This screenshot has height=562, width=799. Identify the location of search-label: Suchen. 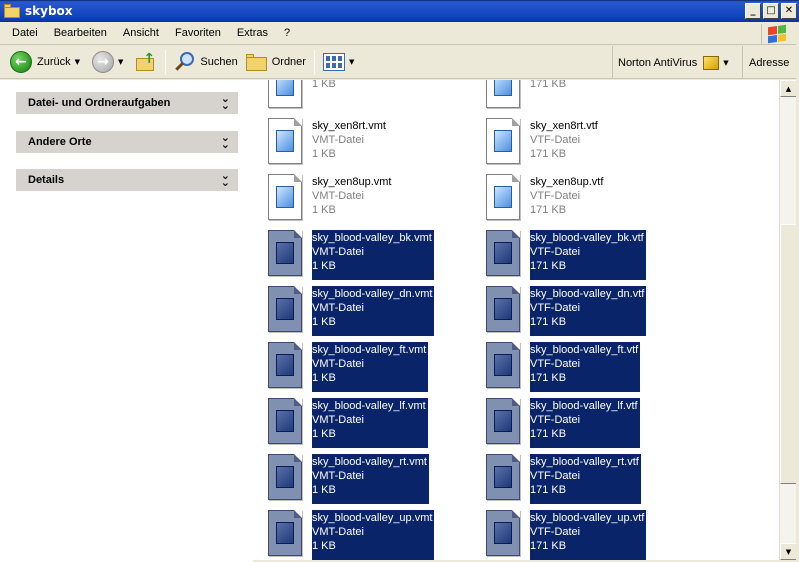
(219, 62).